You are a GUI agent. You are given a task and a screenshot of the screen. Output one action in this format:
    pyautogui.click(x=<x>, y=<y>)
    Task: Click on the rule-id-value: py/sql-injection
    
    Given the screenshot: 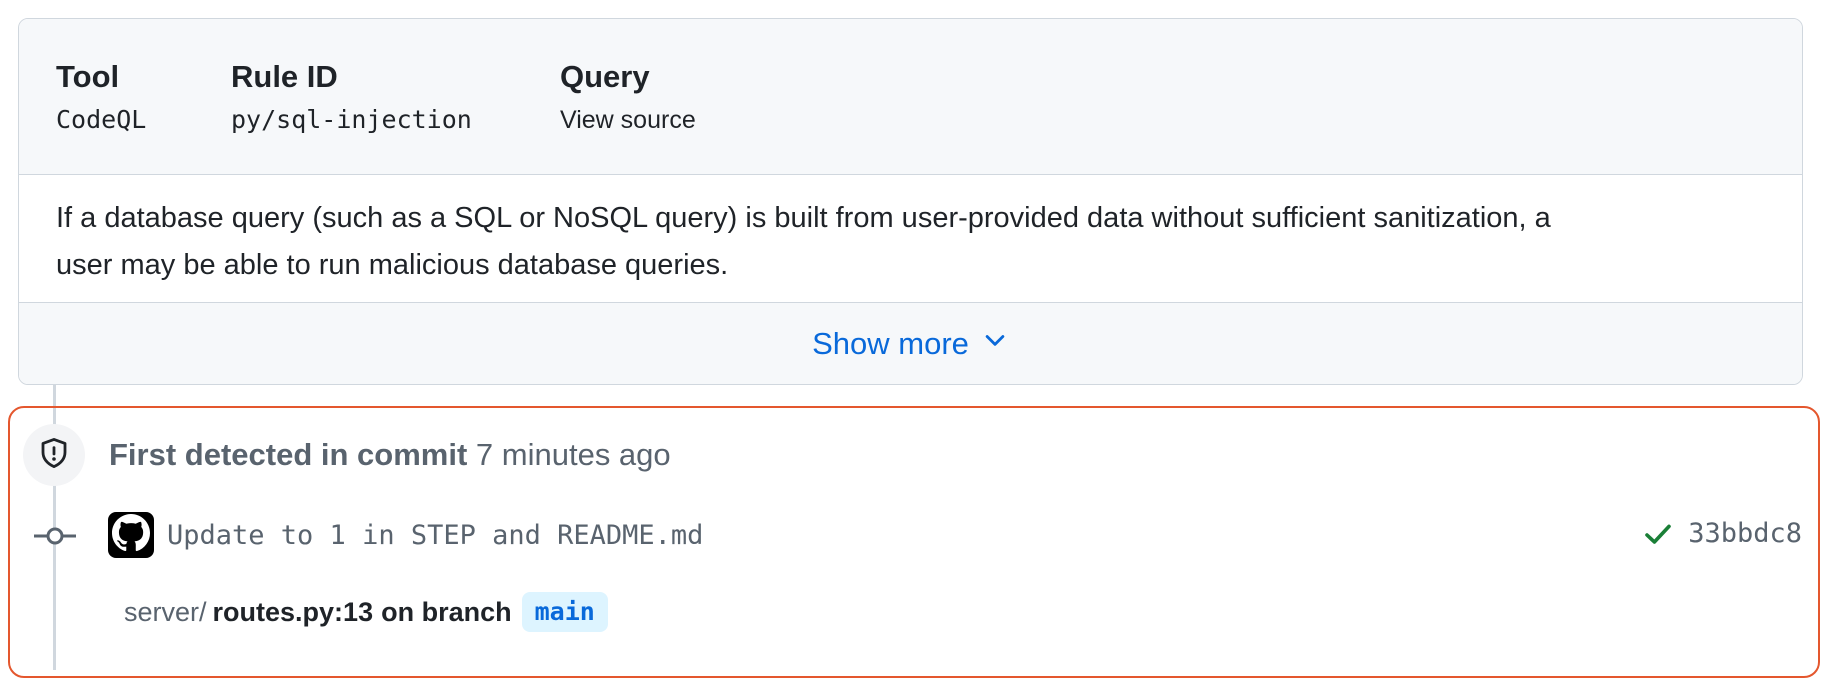 What is the action you would take?
    pyautogui.click(x=351, y=119)
    